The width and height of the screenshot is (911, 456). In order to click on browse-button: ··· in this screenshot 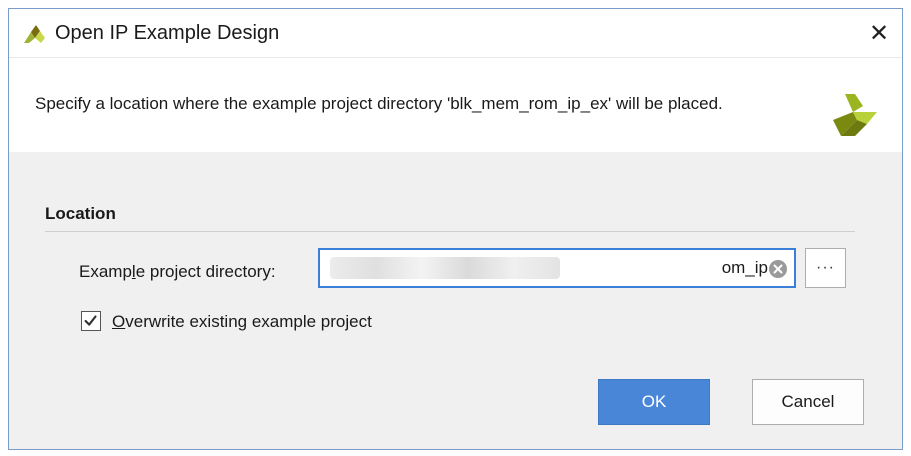, I will do `click(825, 268)`.